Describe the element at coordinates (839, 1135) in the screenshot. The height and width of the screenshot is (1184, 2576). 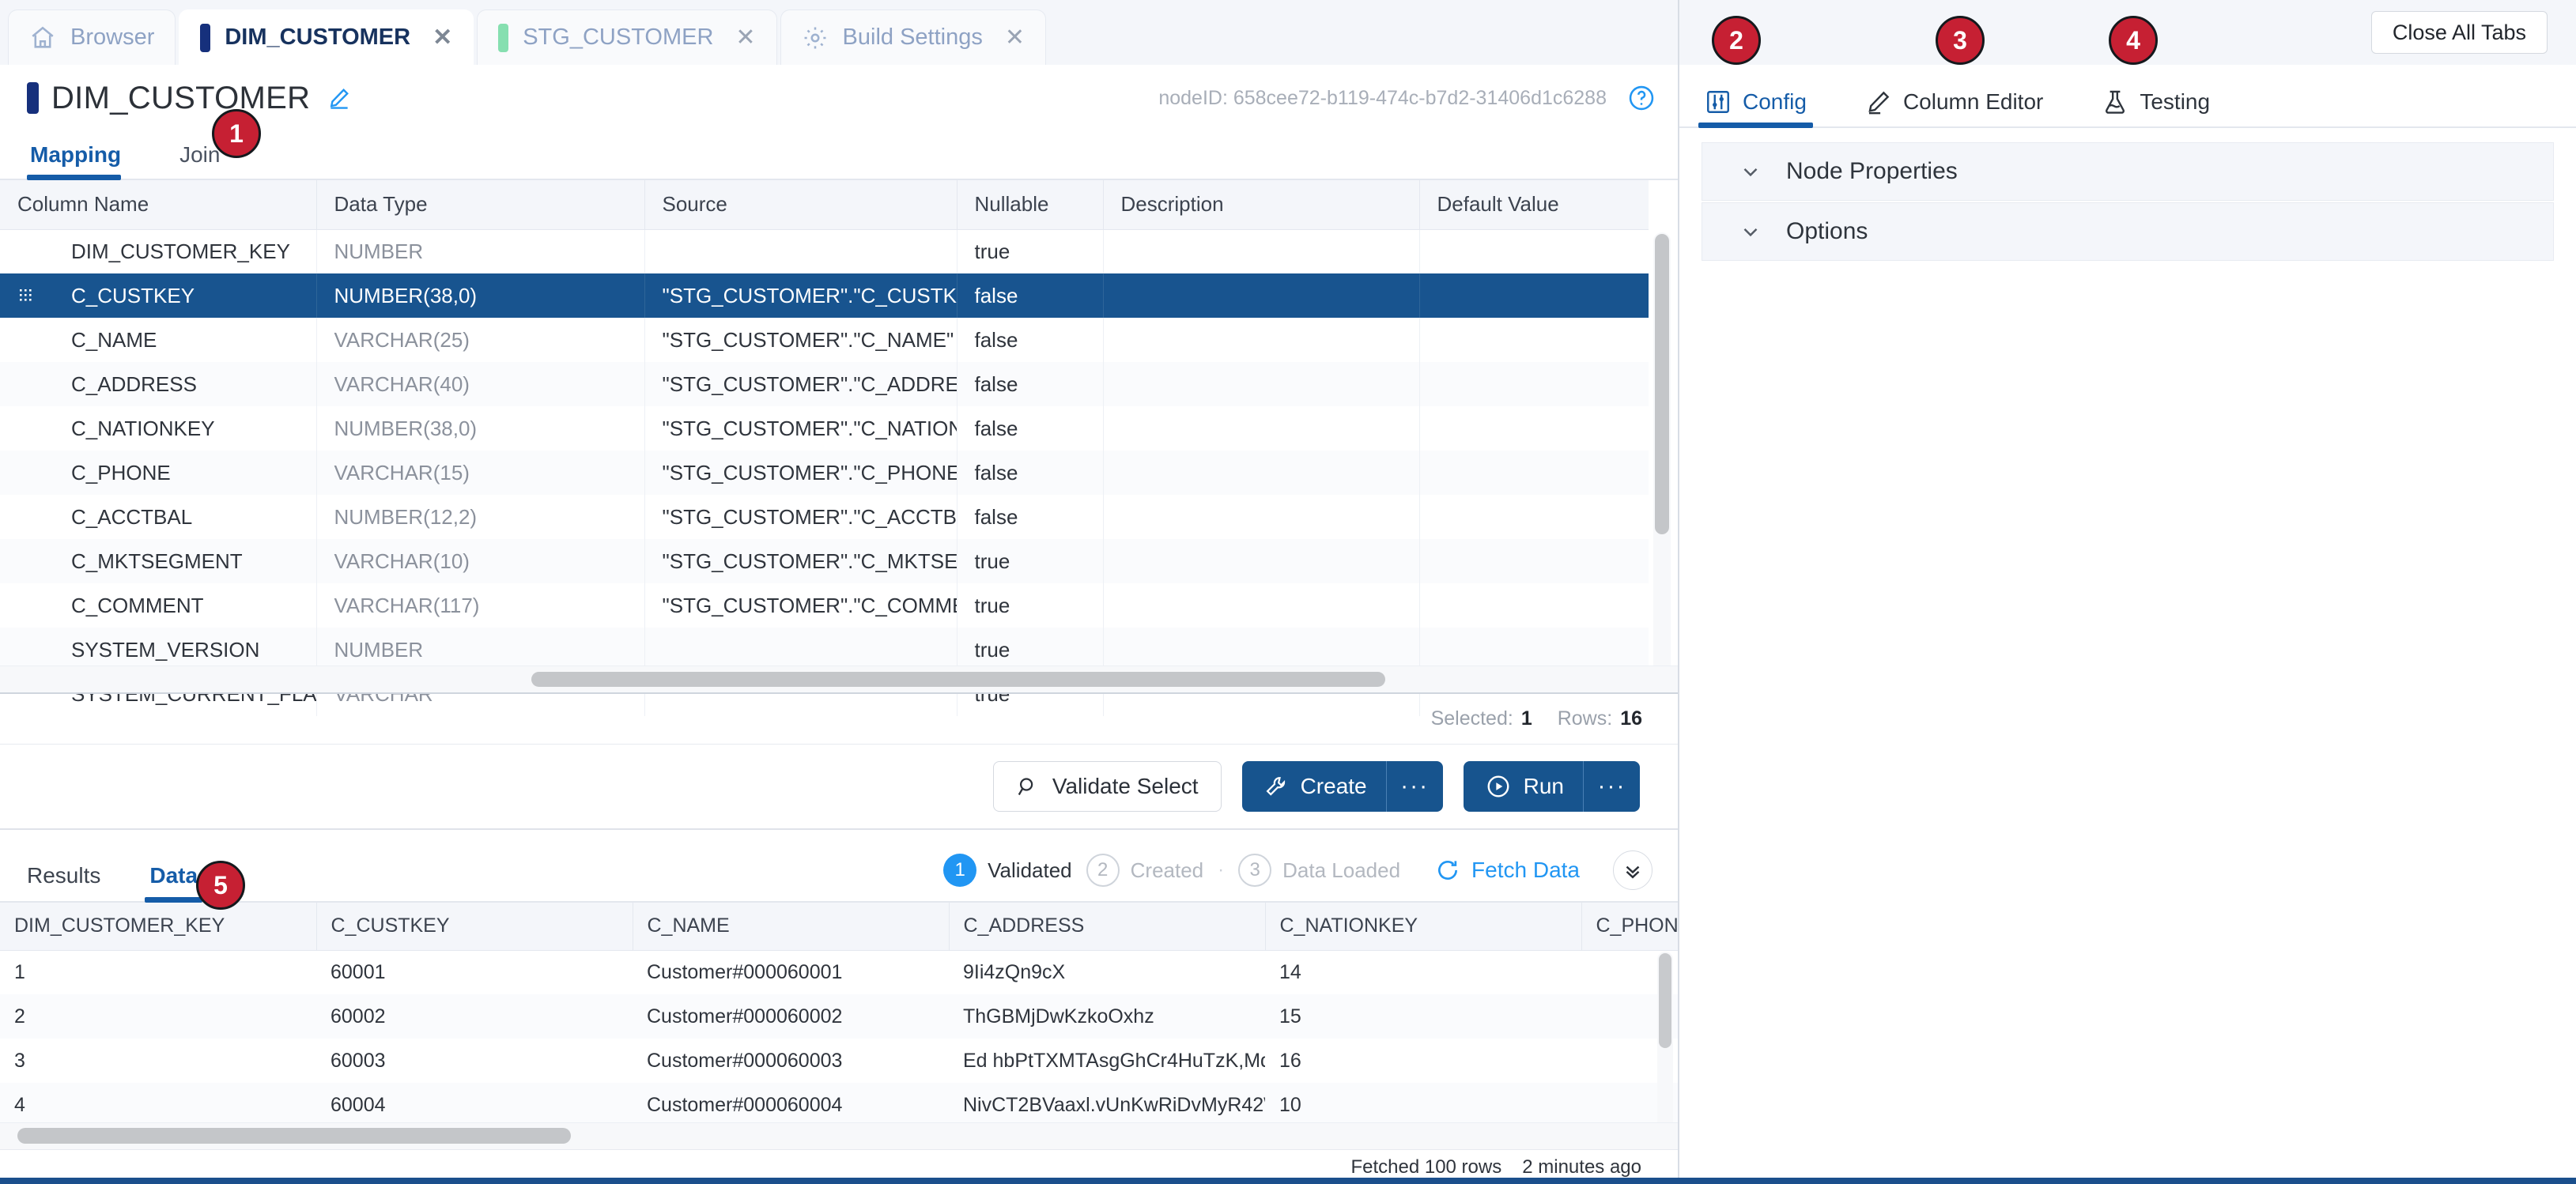
I see `data-horizontal-scrollbar` at that location.